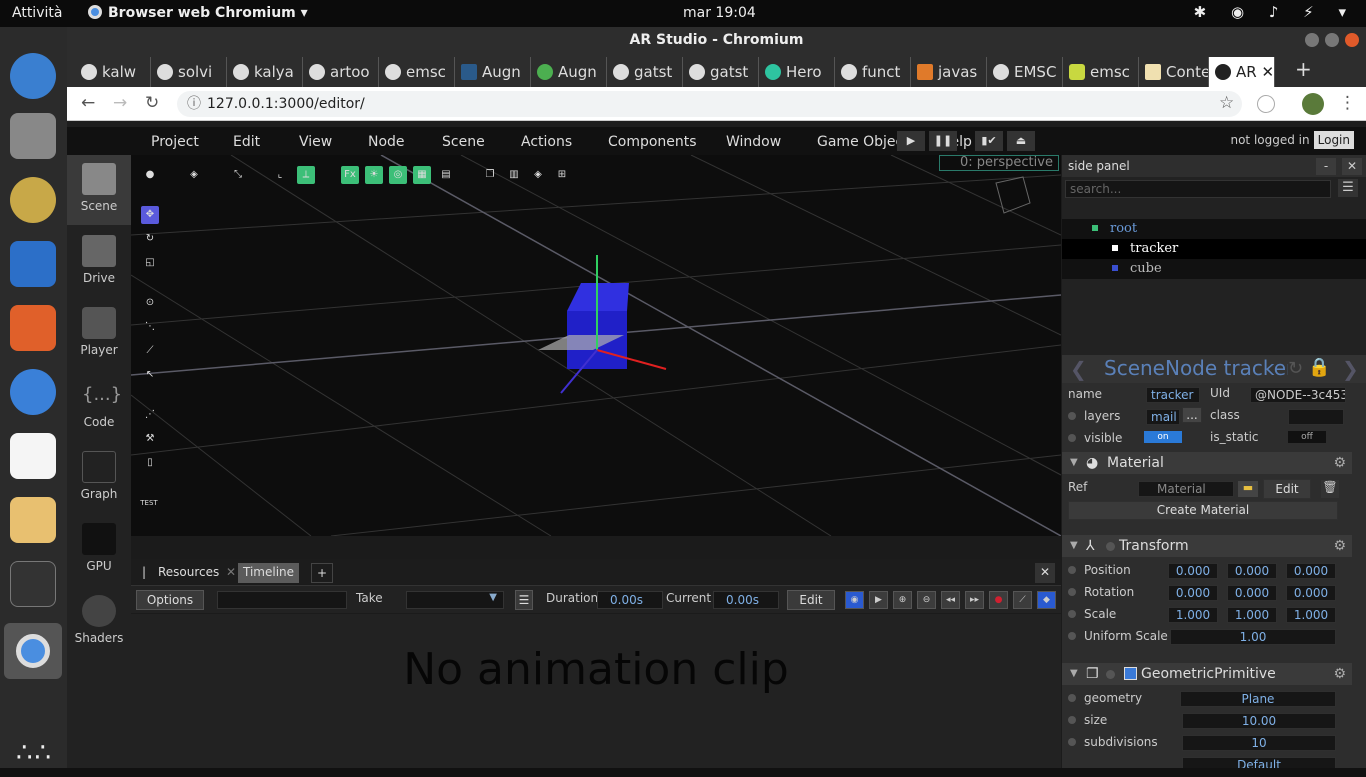 Image resolution: width=1366 pixels, height=777 pixels. I want to click on measure-icon: ⋰, so click(150, 415).